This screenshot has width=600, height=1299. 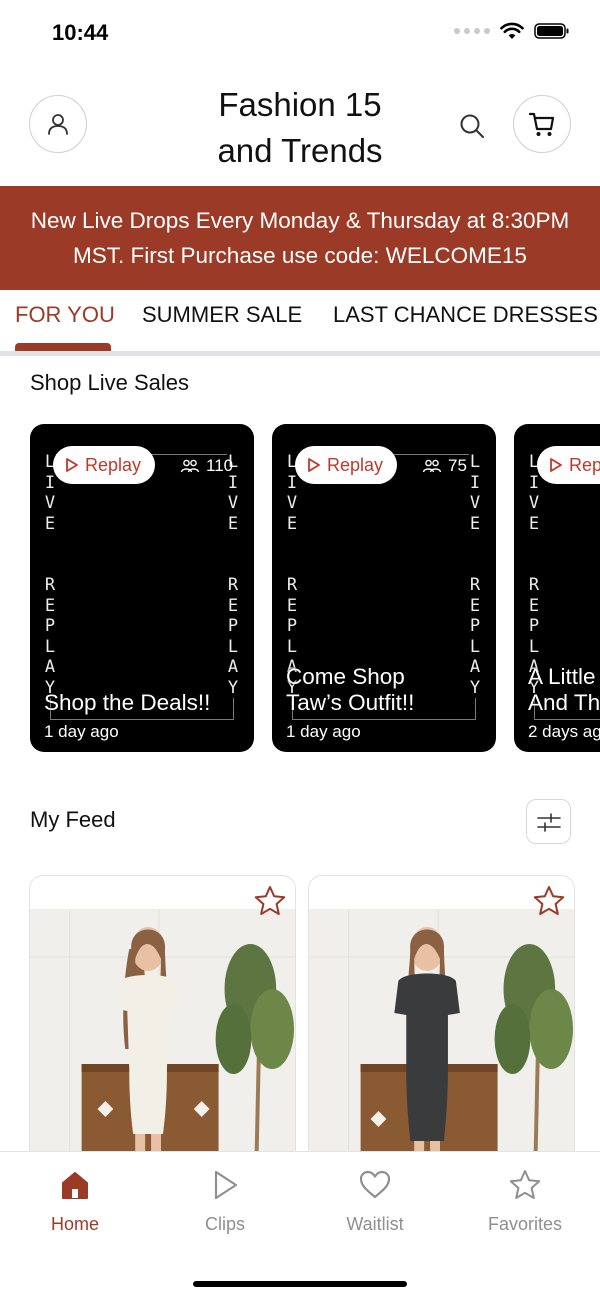 I want to click on heart-icon, so click(x=375, y=1184).